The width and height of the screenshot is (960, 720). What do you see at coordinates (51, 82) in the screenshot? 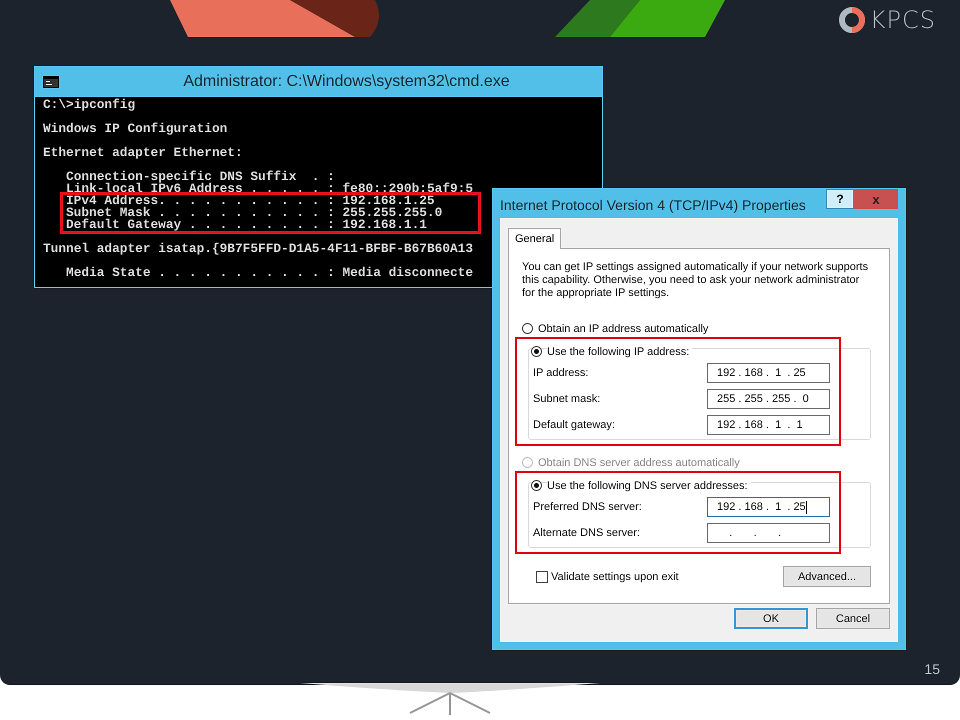
I see `console-icon` at bounding box center [51, 82].